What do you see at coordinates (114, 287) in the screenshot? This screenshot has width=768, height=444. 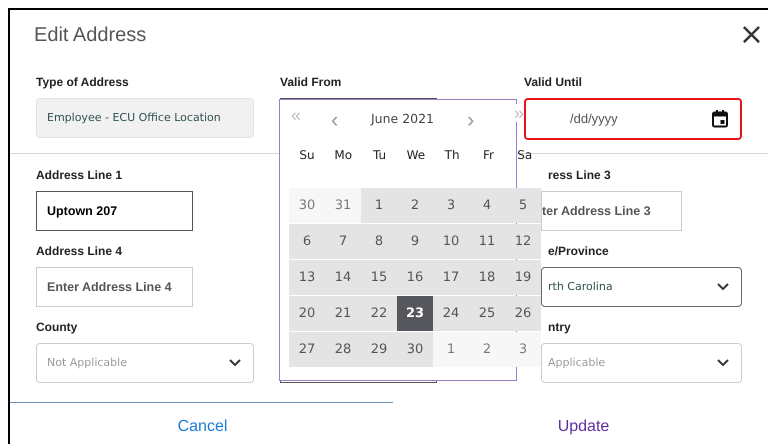 I see `text-field: Enter Address Line 4` at bounding box center [114, 287].